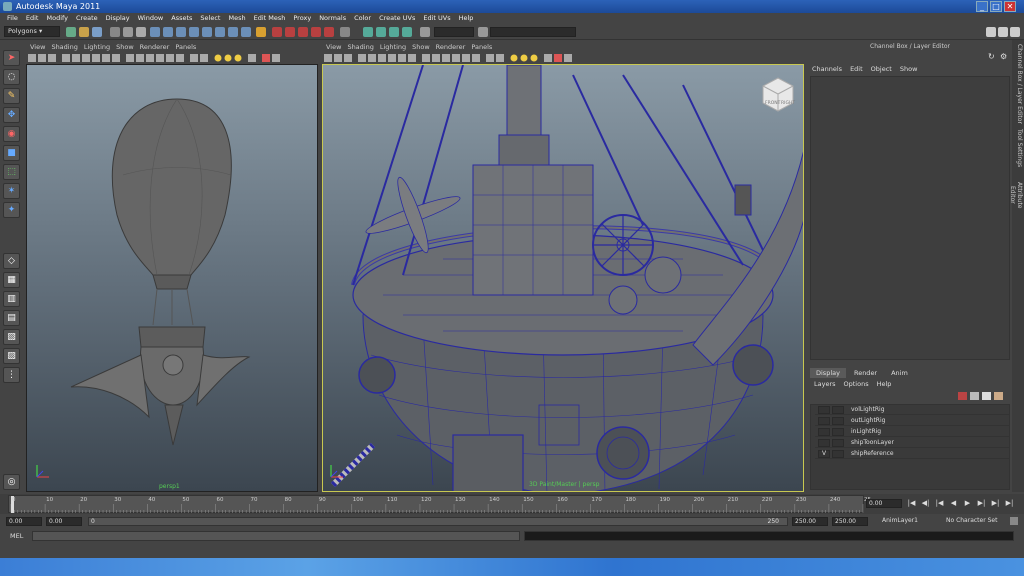 Image resolution: width=1024 pixels, height=576 pixels. Describe the element at coordinates (172, 58) in the screenshot. I see `left-viewport-toolbar-icons` at that location.